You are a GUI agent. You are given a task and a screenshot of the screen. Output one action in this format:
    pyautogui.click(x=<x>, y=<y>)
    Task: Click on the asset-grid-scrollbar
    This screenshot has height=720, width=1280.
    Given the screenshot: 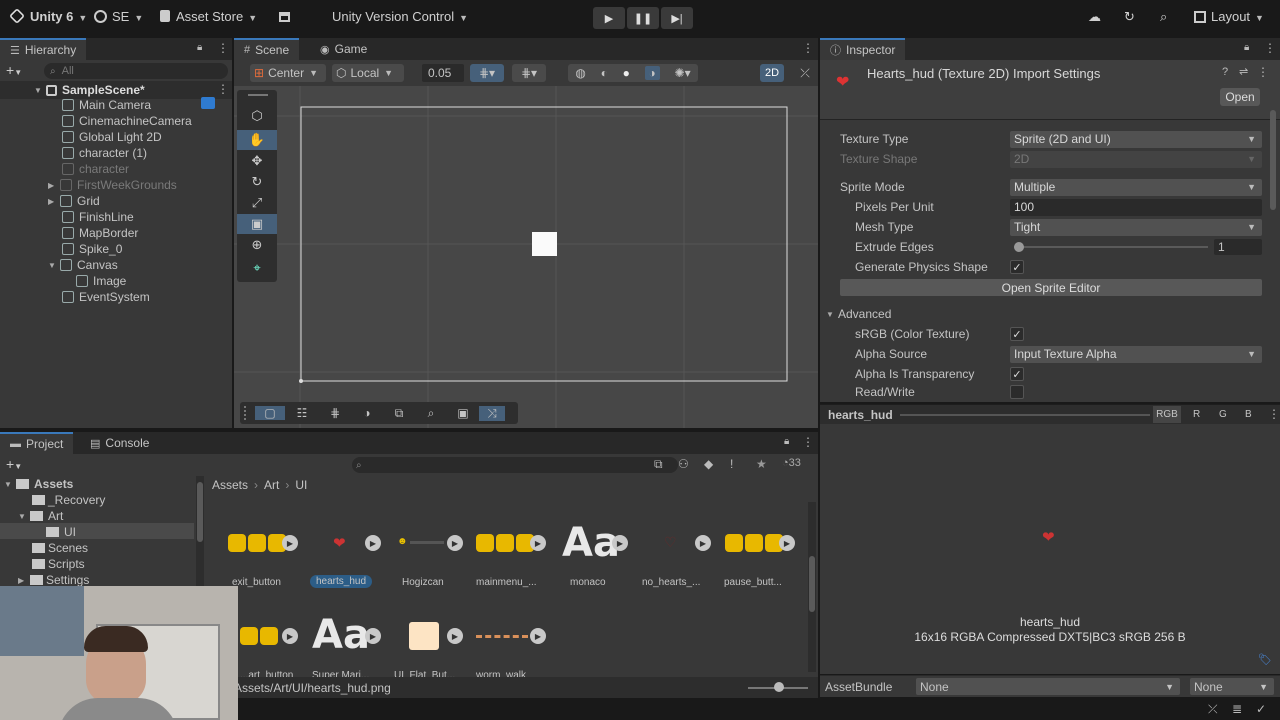 What is the action you would take?
    pyautogui.click(x=812, y=587)
    